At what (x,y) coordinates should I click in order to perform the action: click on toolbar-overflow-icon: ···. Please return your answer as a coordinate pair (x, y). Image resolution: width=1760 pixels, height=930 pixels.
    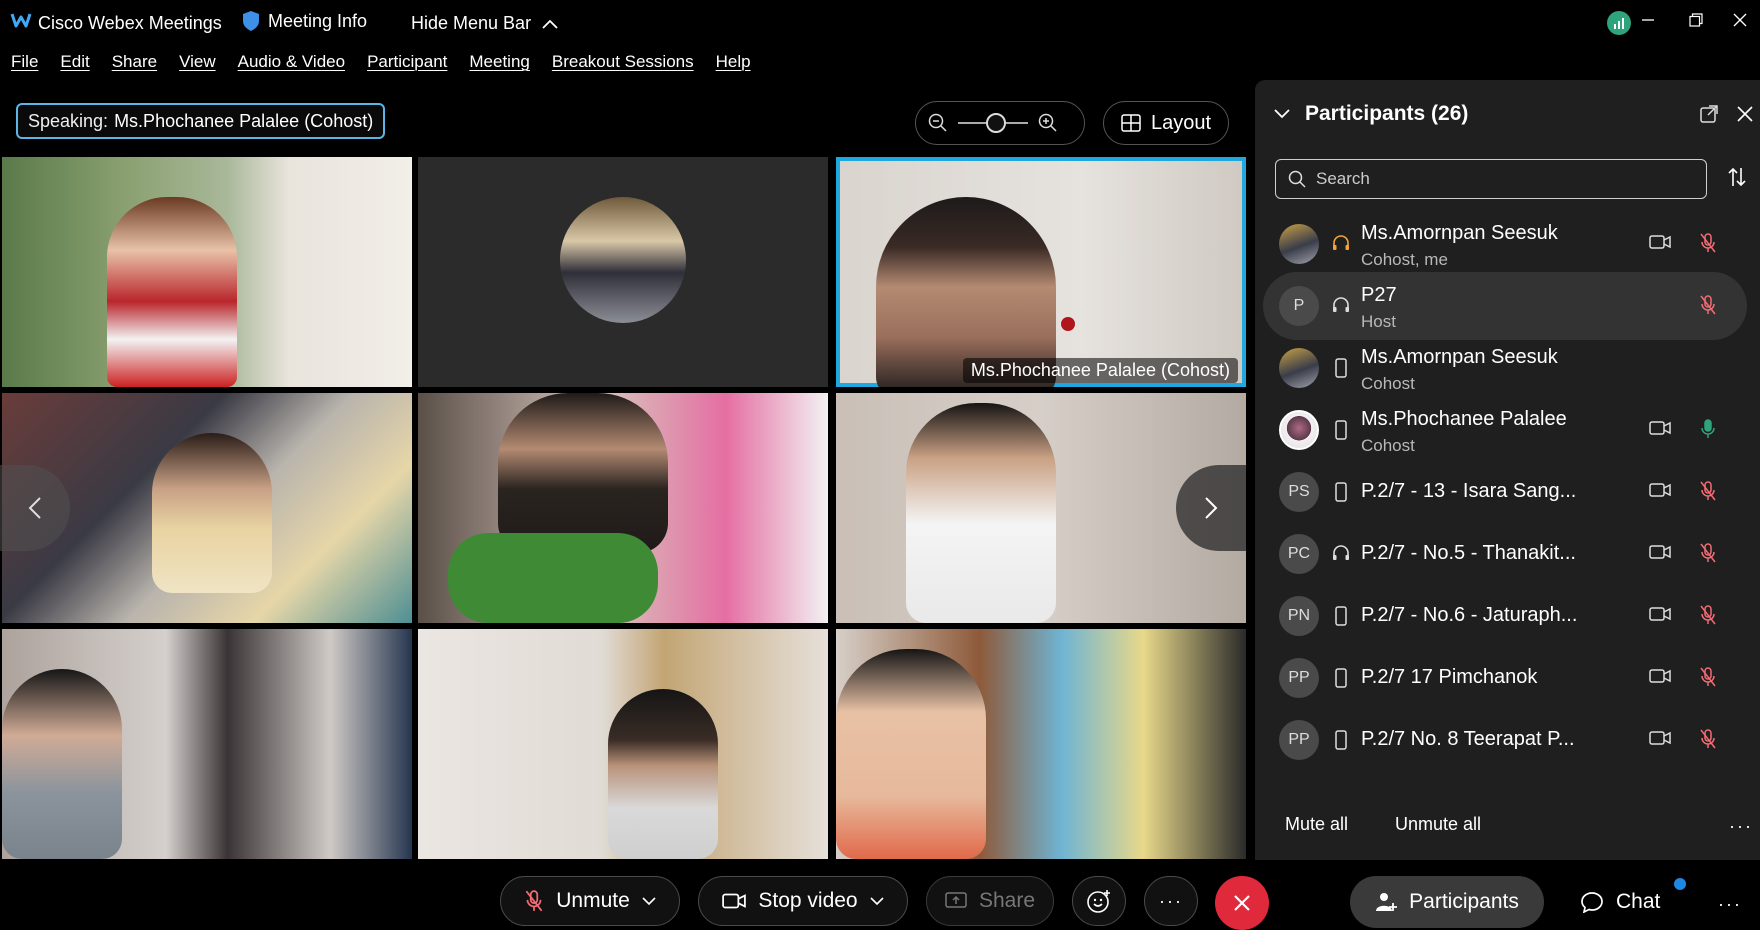
    Looking at the image, I should click on (1730, 904).